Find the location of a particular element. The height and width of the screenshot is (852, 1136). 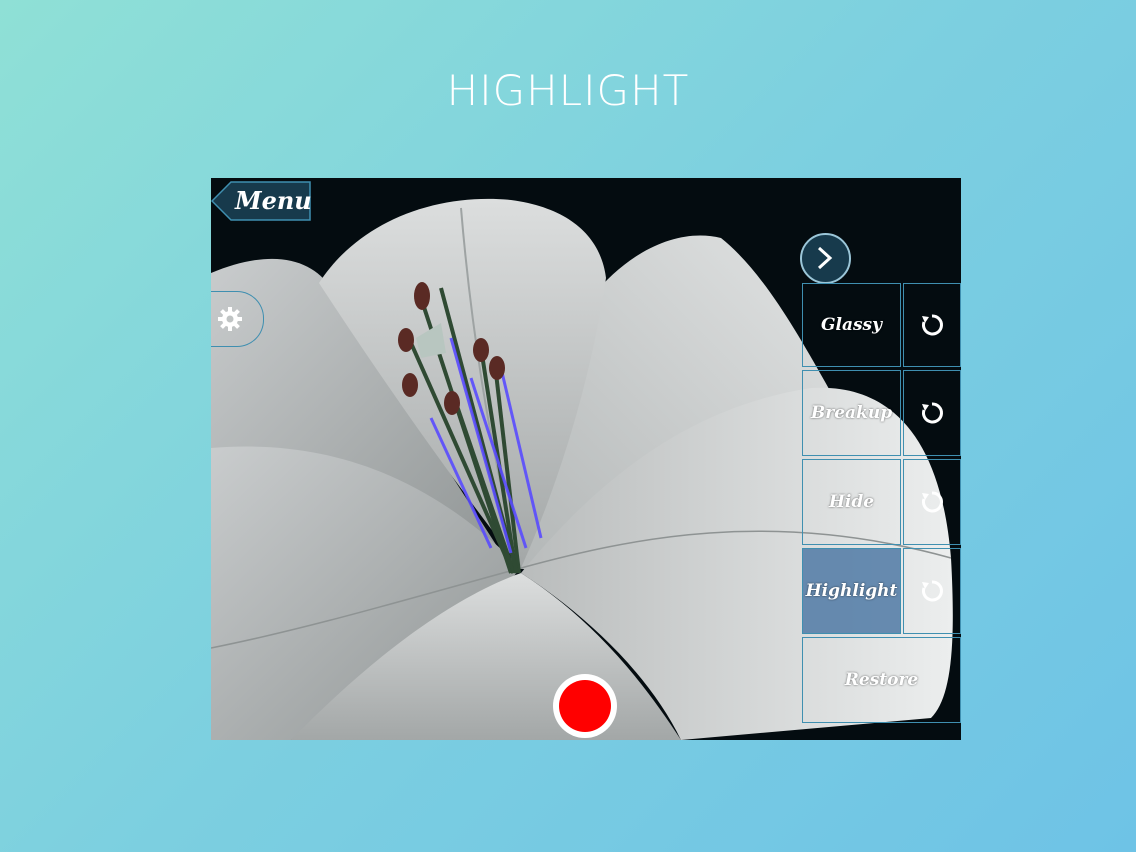

settings-button is located at coordinates (237, 319).